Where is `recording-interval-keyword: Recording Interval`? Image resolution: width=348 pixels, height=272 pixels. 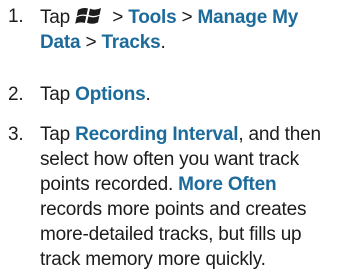
recording-interval-keyword: Recording Interval is located at coordinates (157, 134).